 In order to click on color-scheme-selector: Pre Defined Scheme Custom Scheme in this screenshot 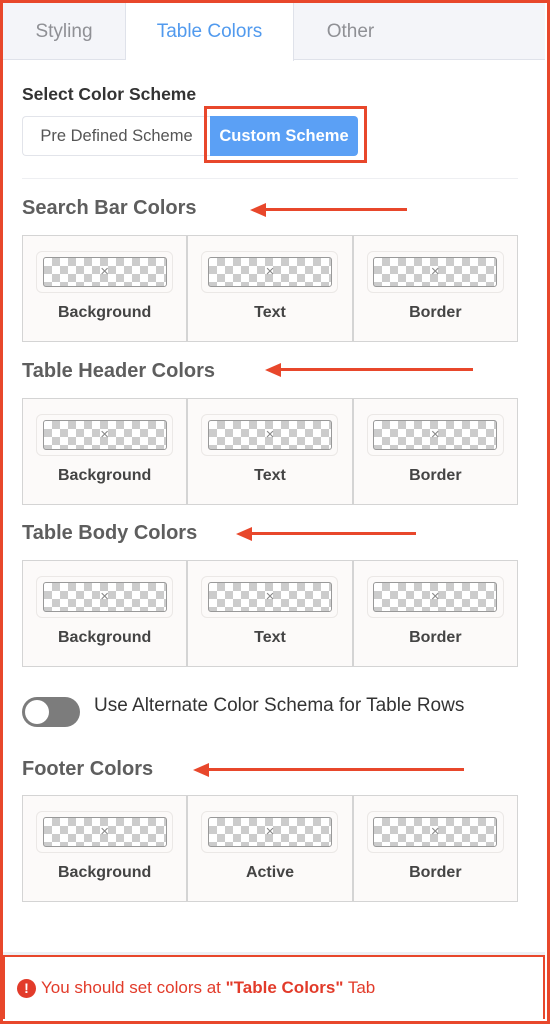, I will do `click(190, 136)`.